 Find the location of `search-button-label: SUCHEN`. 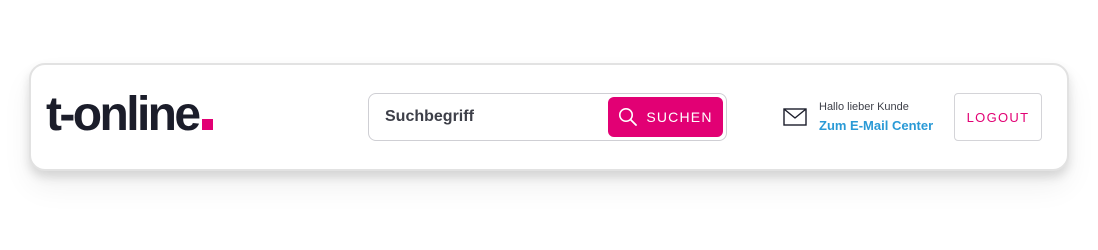

search-button-label: SUCHEN is located at coordinates (679, 117).